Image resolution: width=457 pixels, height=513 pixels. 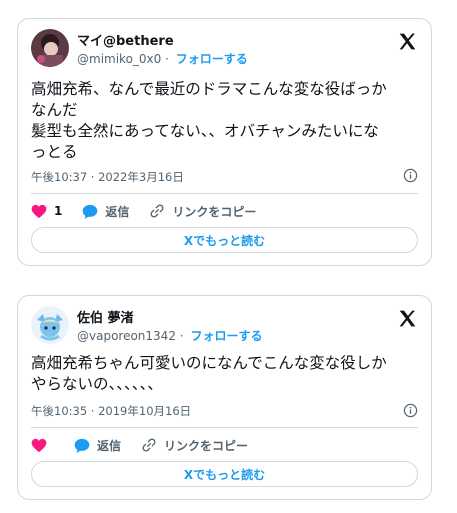 I want to click on like-count: 1, so click(x=58, y=211).